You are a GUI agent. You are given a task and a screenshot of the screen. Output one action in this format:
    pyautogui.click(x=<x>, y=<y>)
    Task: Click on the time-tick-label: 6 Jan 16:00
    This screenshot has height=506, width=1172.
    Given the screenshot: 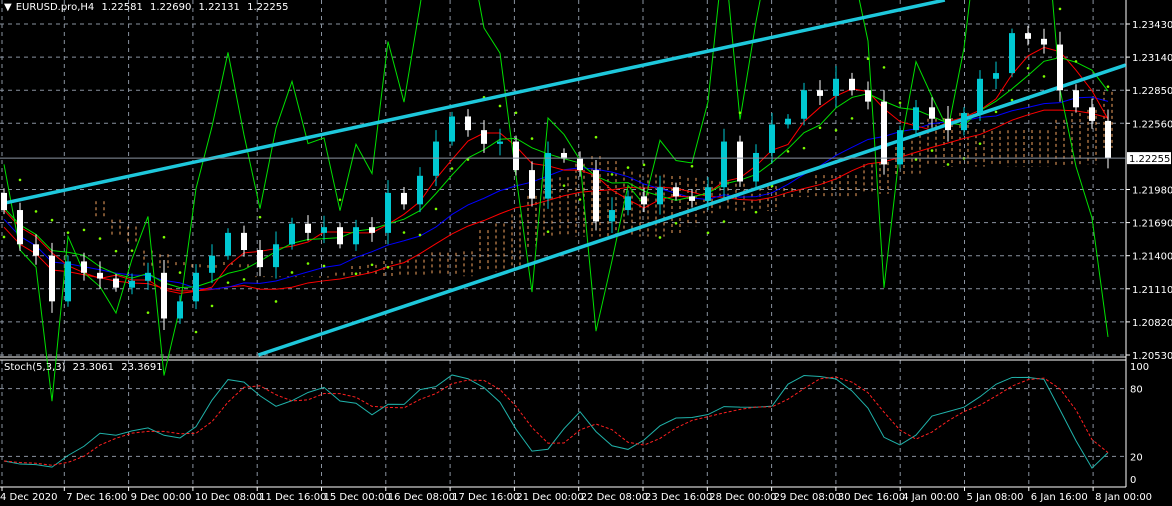 What is the action you would take?
    pyautogui.click(x=1059, y=497)
    